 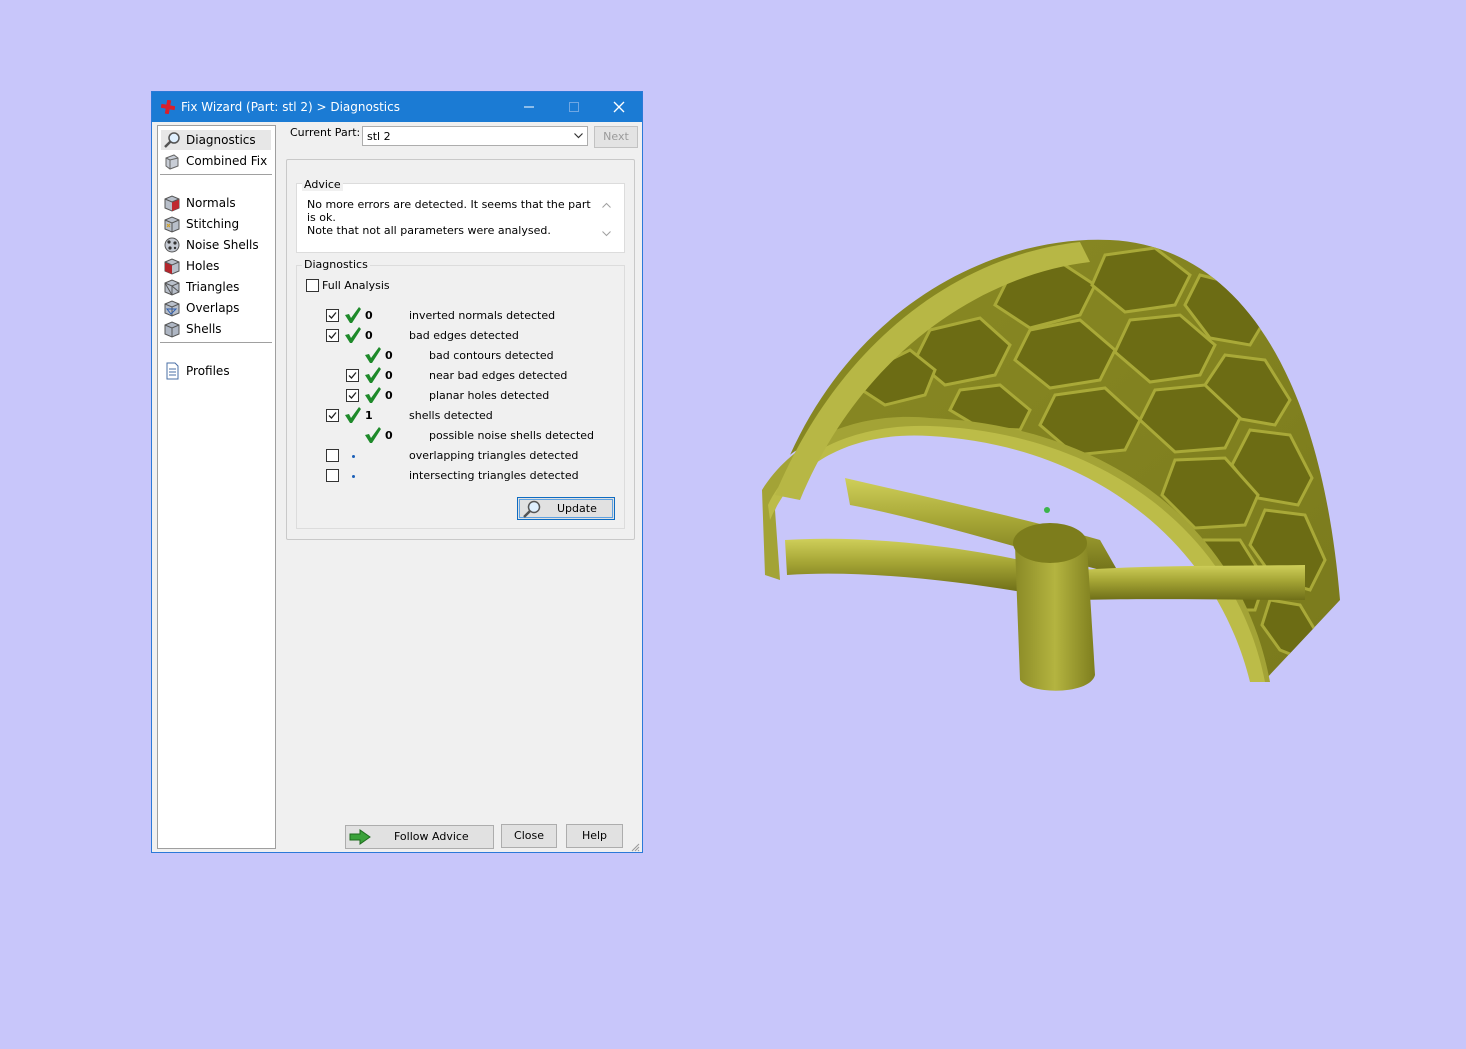 What do you see at coordinates (498, 375) in the screenshot?
I see `diagnostic-label: near bad edges detected` at bounding box center [498, 375].